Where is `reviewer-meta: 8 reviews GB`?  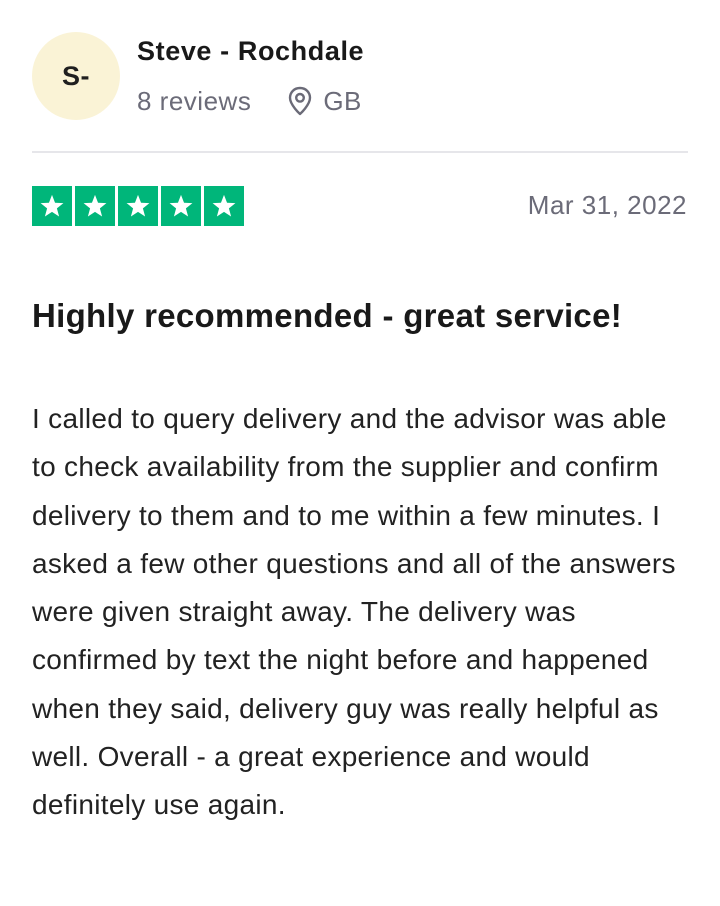
reviewer-meta: 8 reviews GB is located at coordinates (249, 101).